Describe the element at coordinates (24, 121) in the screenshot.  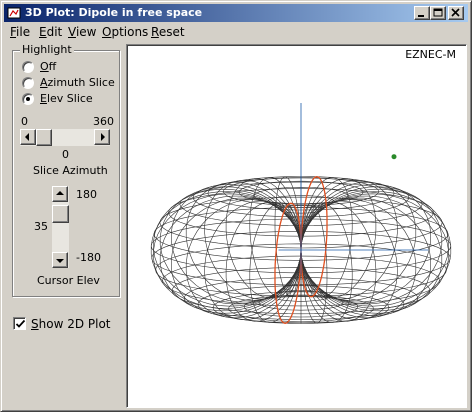
I see `azimuth-min-label: 0` at that location.